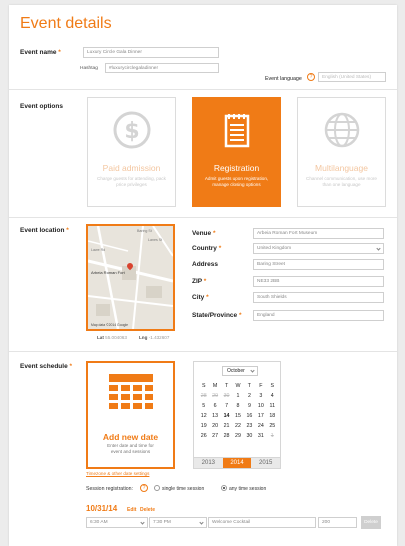 This screenshot has height=546, width=405. What do you see at coordinates (337, 522) in the screenshot?
I see `capacity-input: 200` at bounding box center [337, 522].